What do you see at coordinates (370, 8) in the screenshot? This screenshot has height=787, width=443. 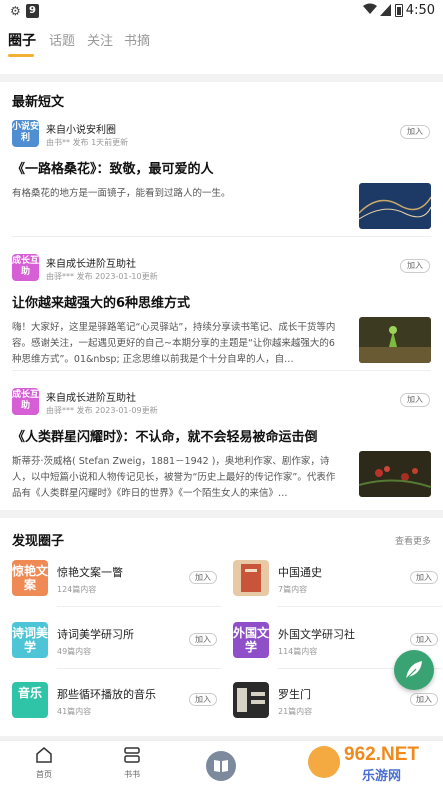 I see `wifi-icon` at bounding box center [370, 8].